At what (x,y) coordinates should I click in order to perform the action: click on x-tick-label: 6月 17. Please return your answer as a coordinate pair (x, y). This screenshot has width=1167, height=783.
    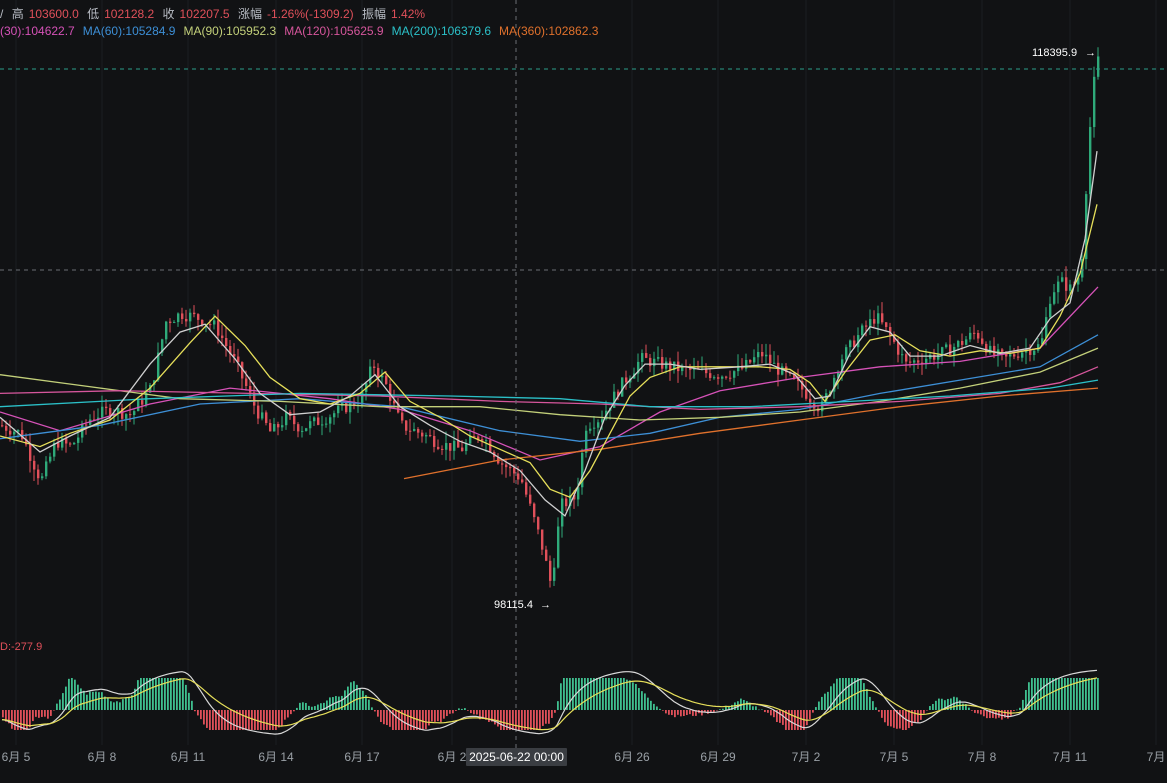
    Looking at the image, I should click on (362, 757).